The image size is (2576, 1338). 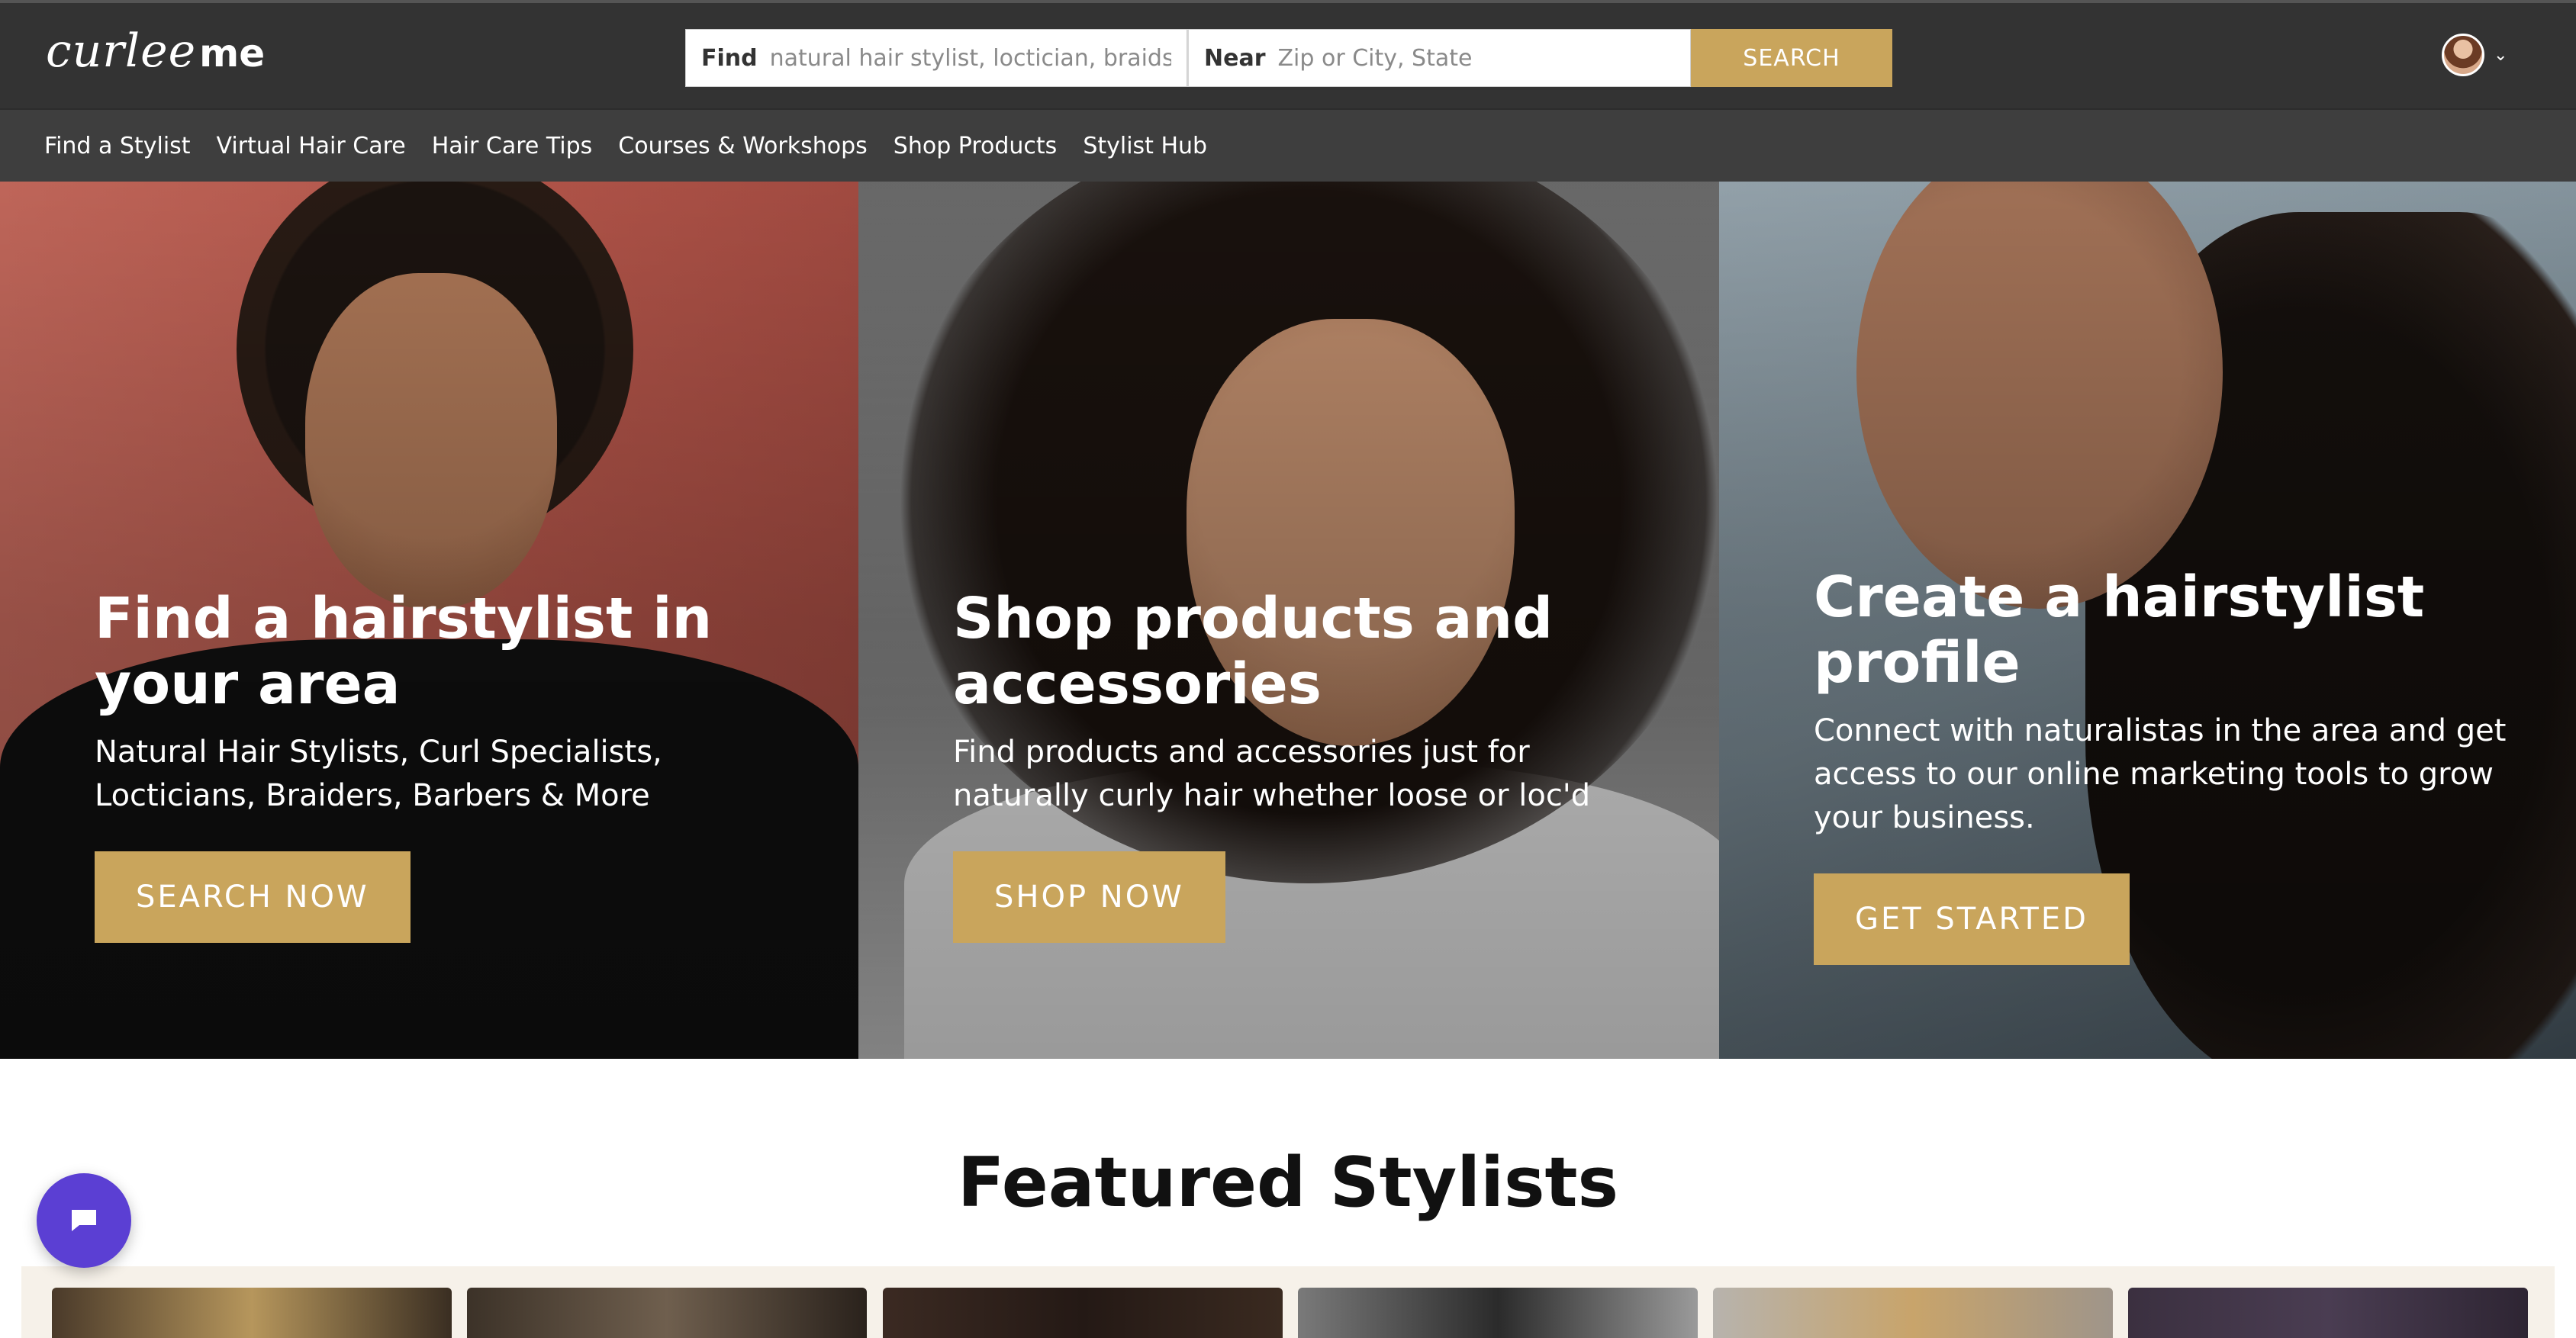 What do you see at coordinates (2500, 56) in the screenshot?
I see `chevron-down-icon: ⌄` at bounding box center [2500, 56].